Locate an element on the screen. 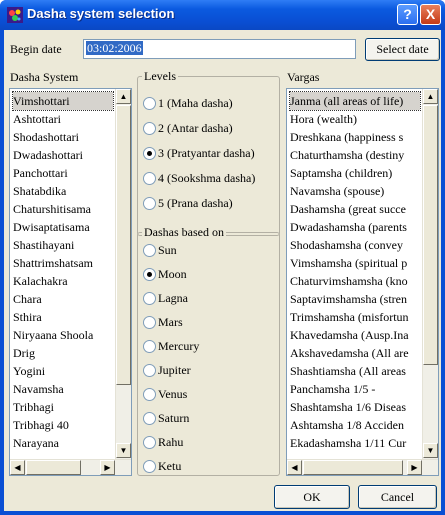  list-item: Hora (wealth) is located at coordinates (355, 119).